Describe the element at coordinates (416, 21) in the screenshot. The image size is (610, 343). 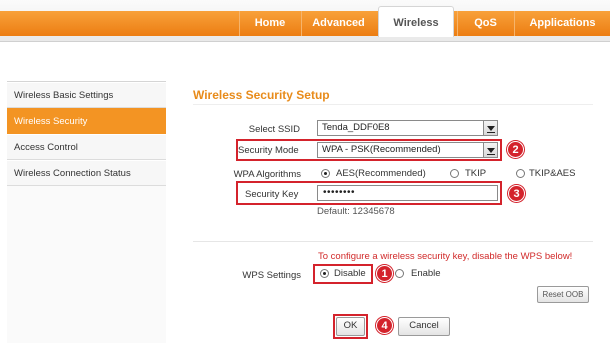
I see `tab-wireless: Wireless` at that location.